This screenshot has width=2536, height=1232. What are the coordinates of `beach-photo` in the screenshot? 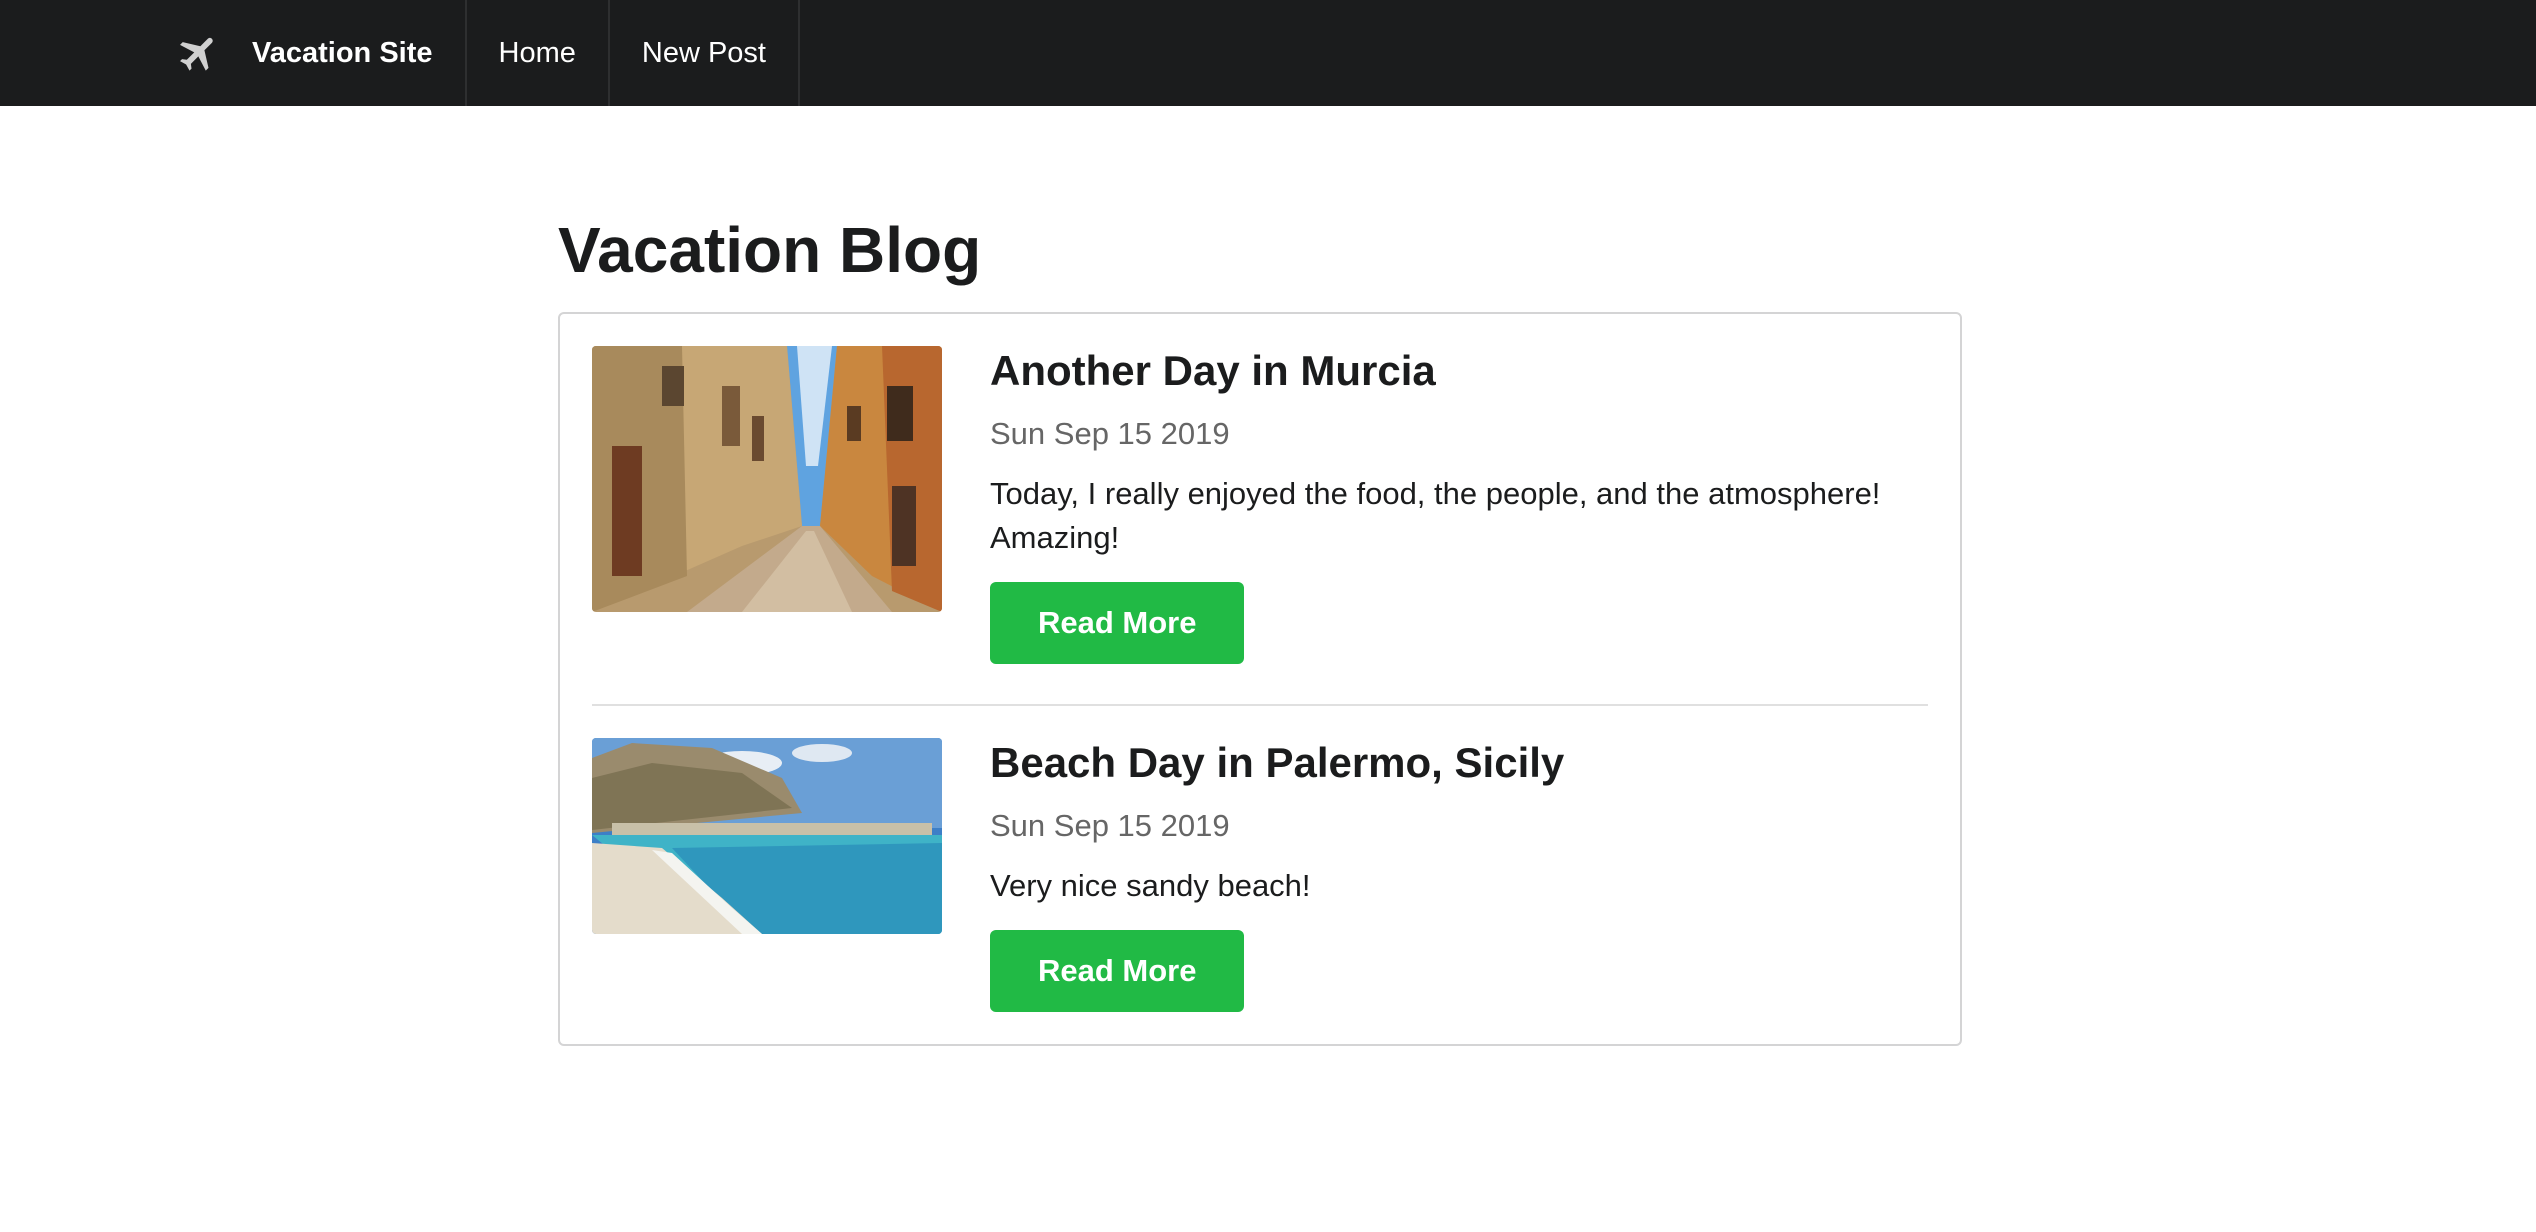 It's located at (767, 836).